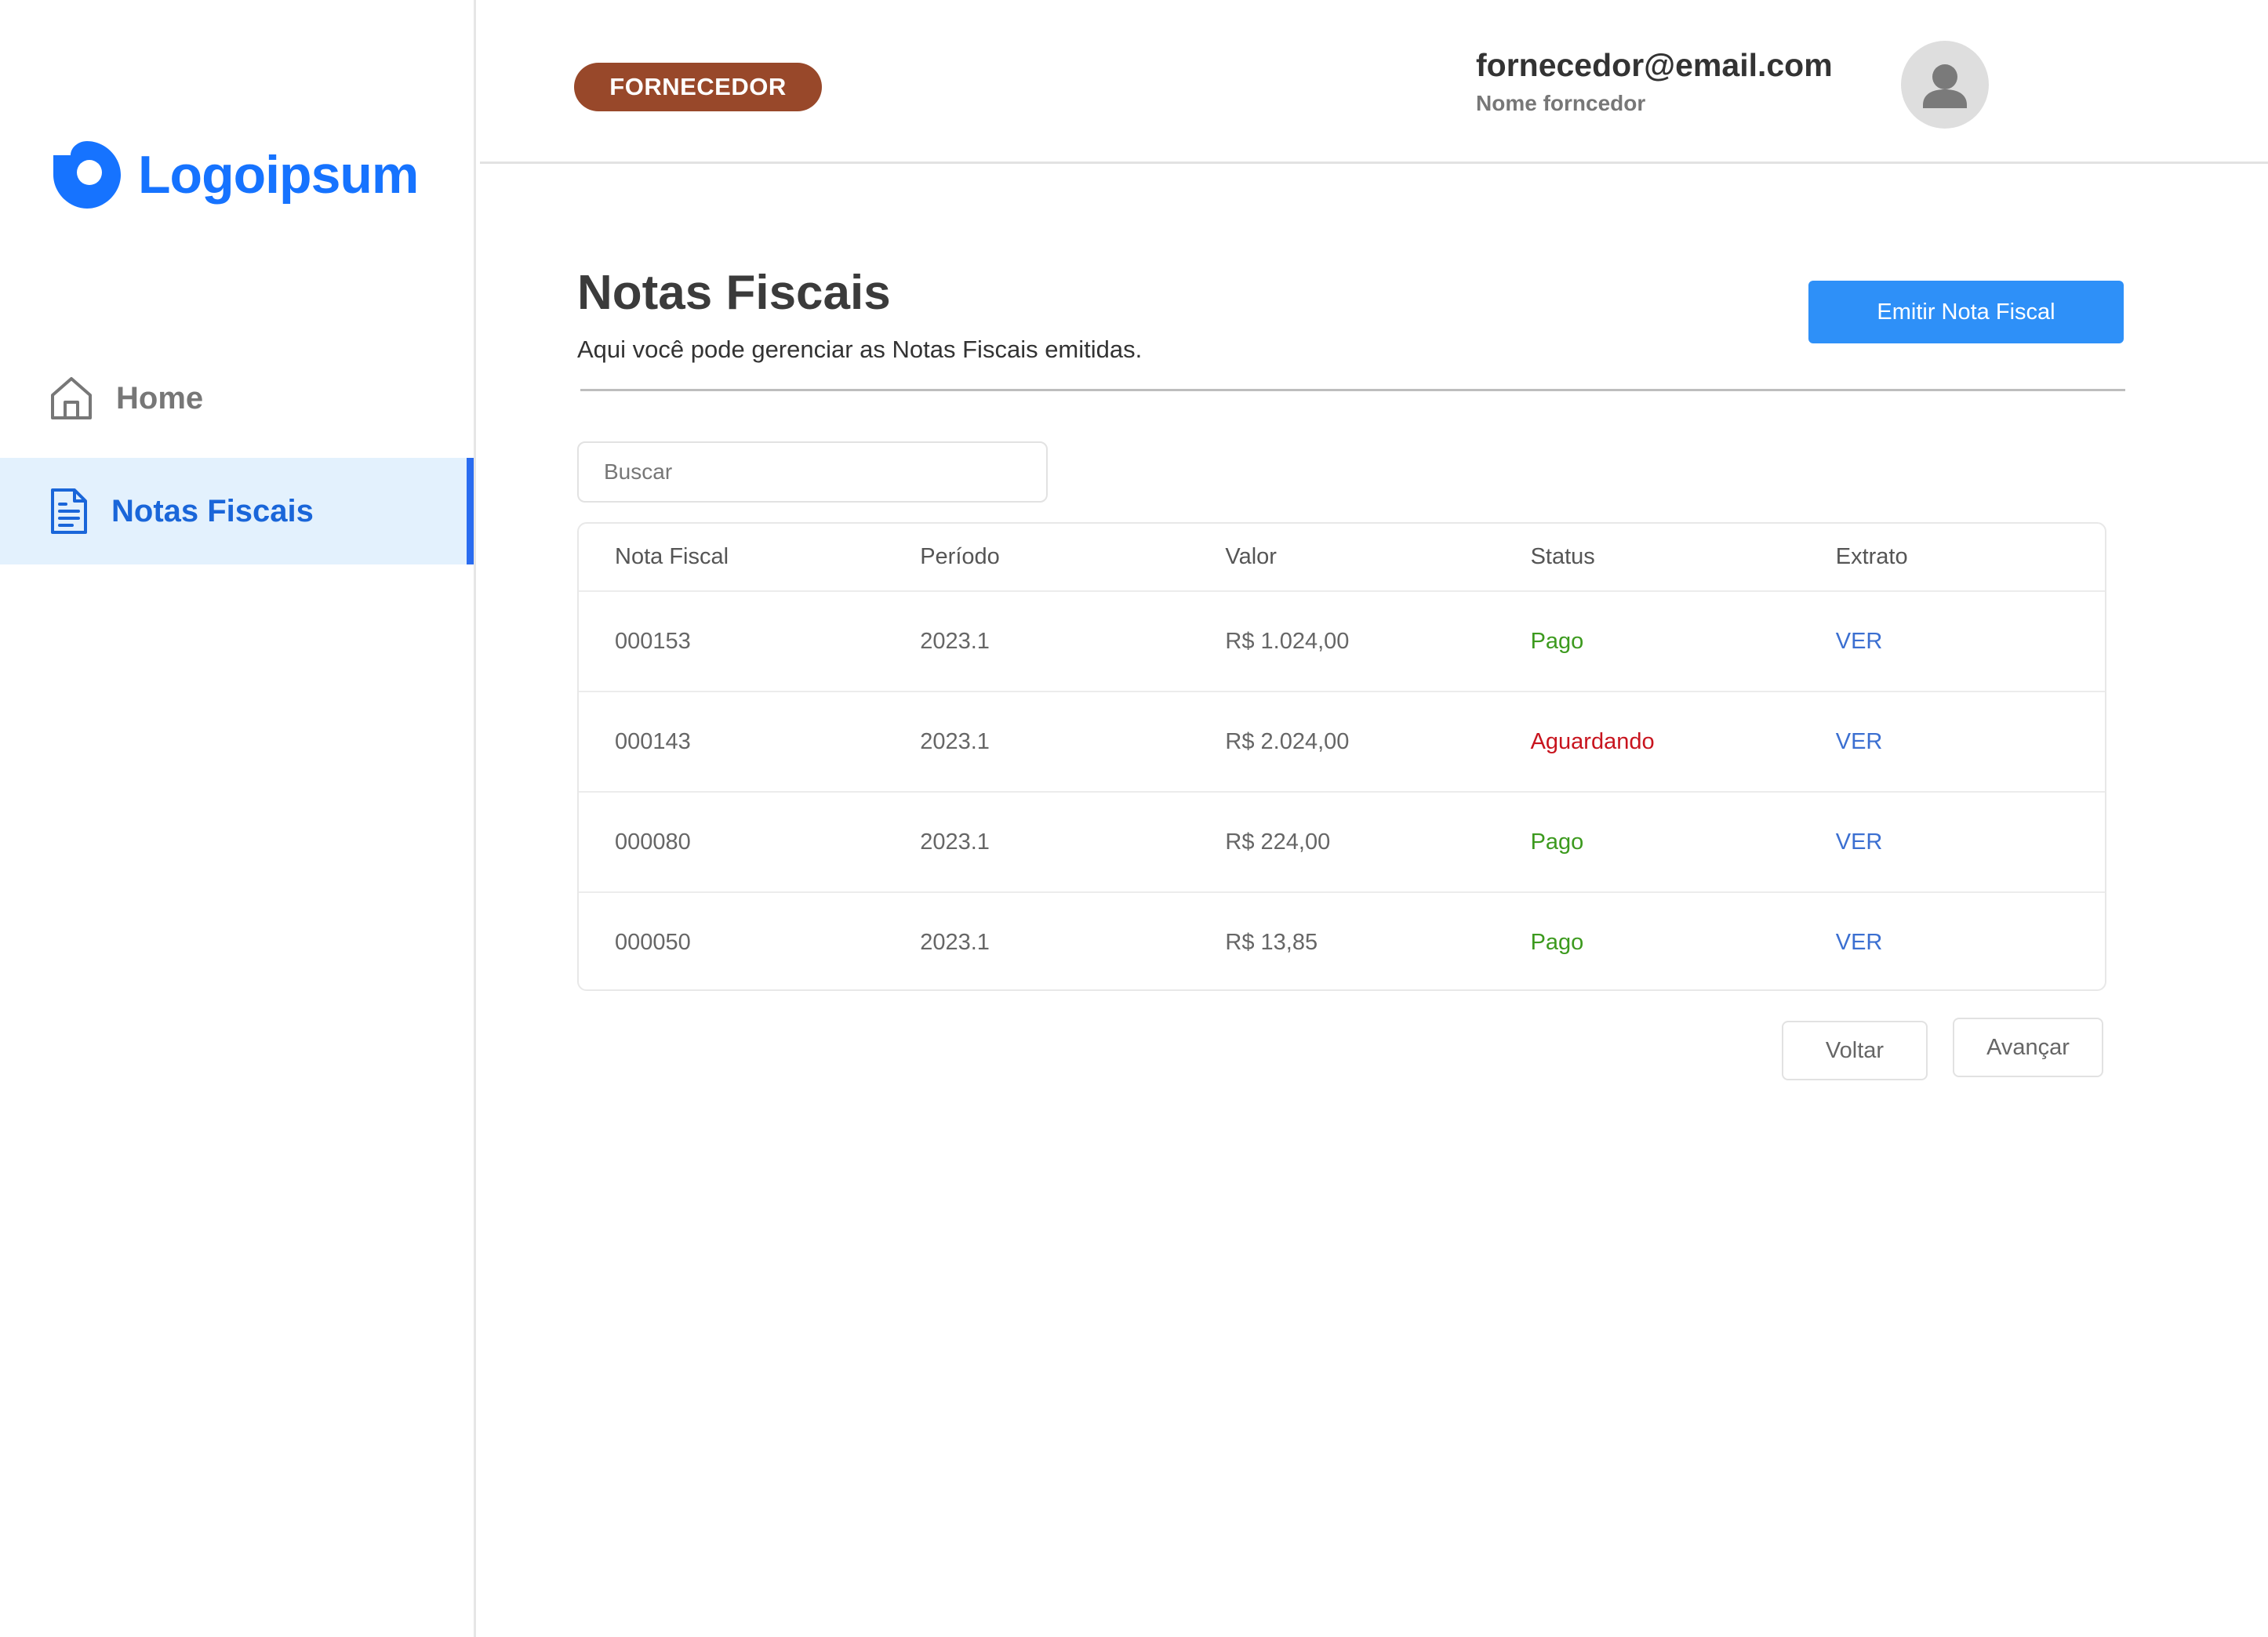  Describe the element at coordinates (812, 472) in the screenshot. I see `search-input` at that location.